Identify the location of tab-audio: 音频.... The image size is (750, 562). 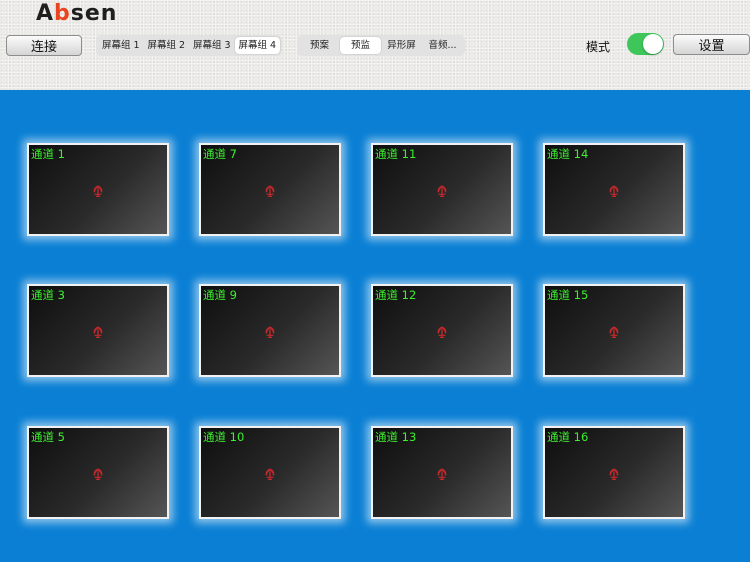
(442, 45).